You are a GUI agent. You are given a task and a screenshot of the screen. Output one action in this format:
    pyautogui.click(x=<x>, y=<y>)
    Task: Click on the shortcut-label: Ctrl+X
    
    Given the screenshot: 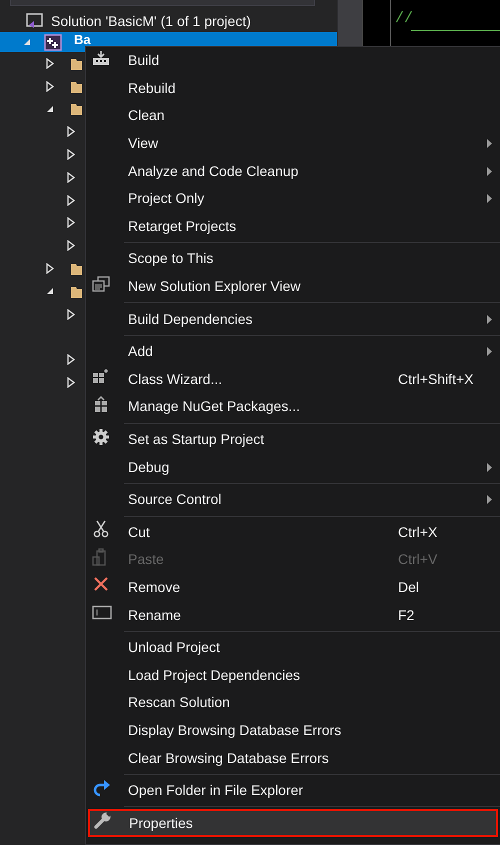 What is the action you would take?
    pyautogui.click(x=418, y=532)
    